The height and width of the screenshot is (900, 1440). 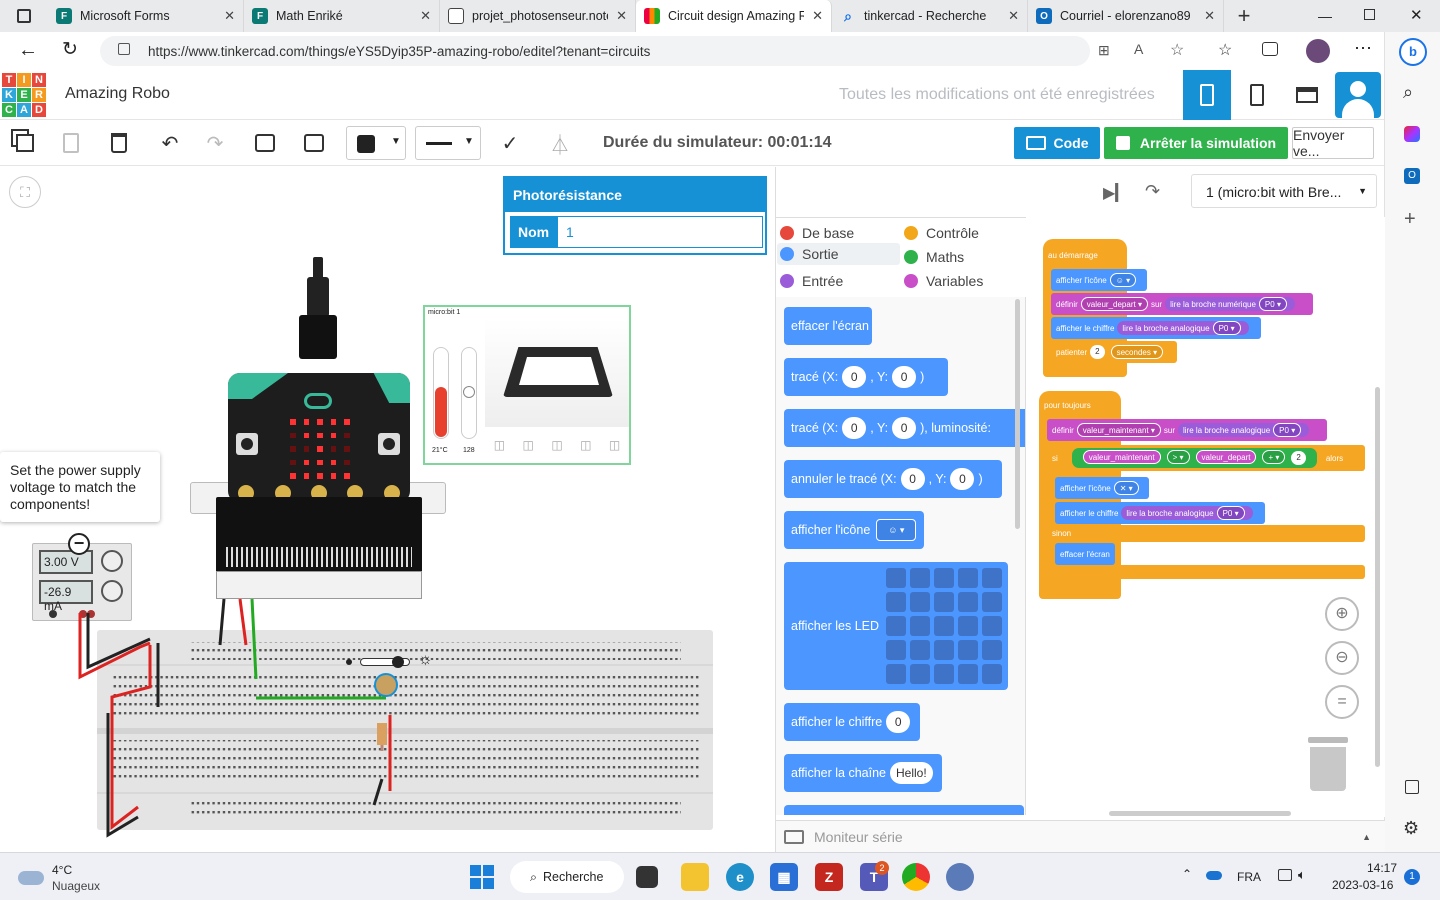 I want to click on palette-scrollbar, so click(x=1017, y=414).